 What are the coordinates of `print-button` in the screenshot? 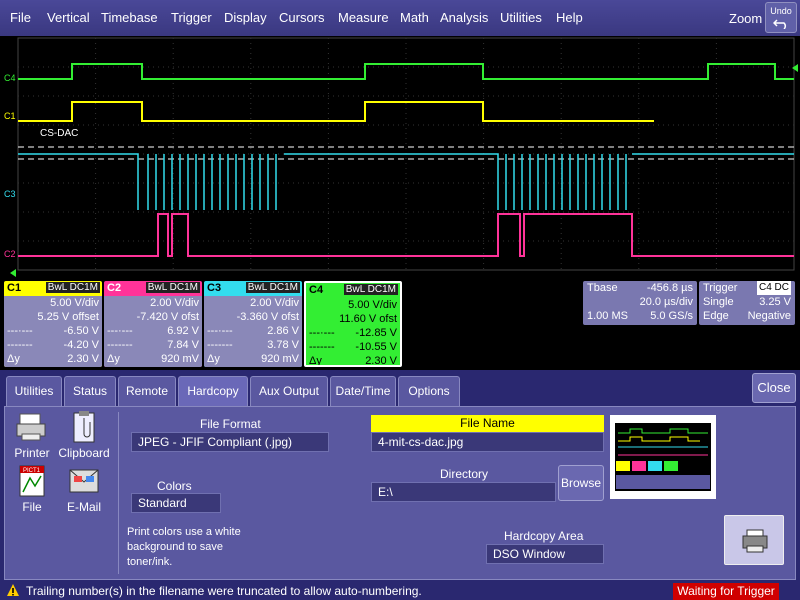 It's located at (754, 540).